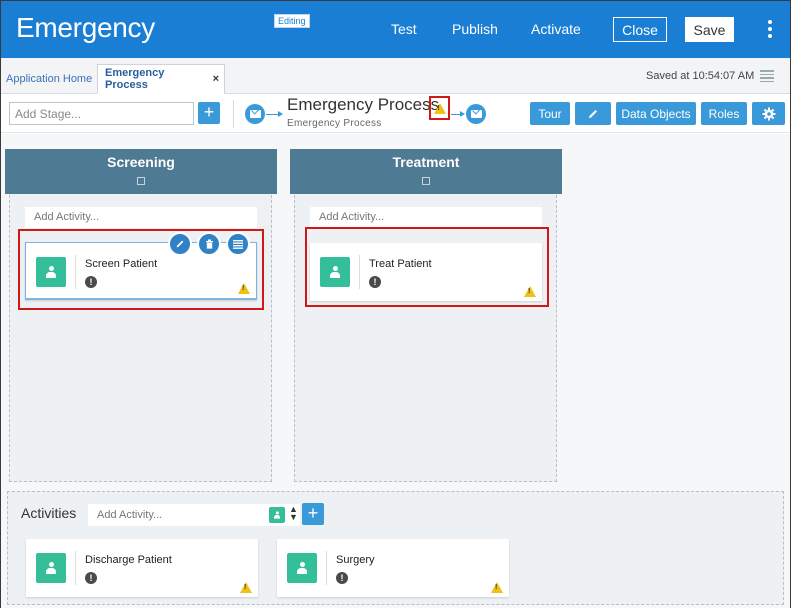  Describe the element at coordinates (770, 29) in the screenshot. I see `more-menu-icon` at that location.